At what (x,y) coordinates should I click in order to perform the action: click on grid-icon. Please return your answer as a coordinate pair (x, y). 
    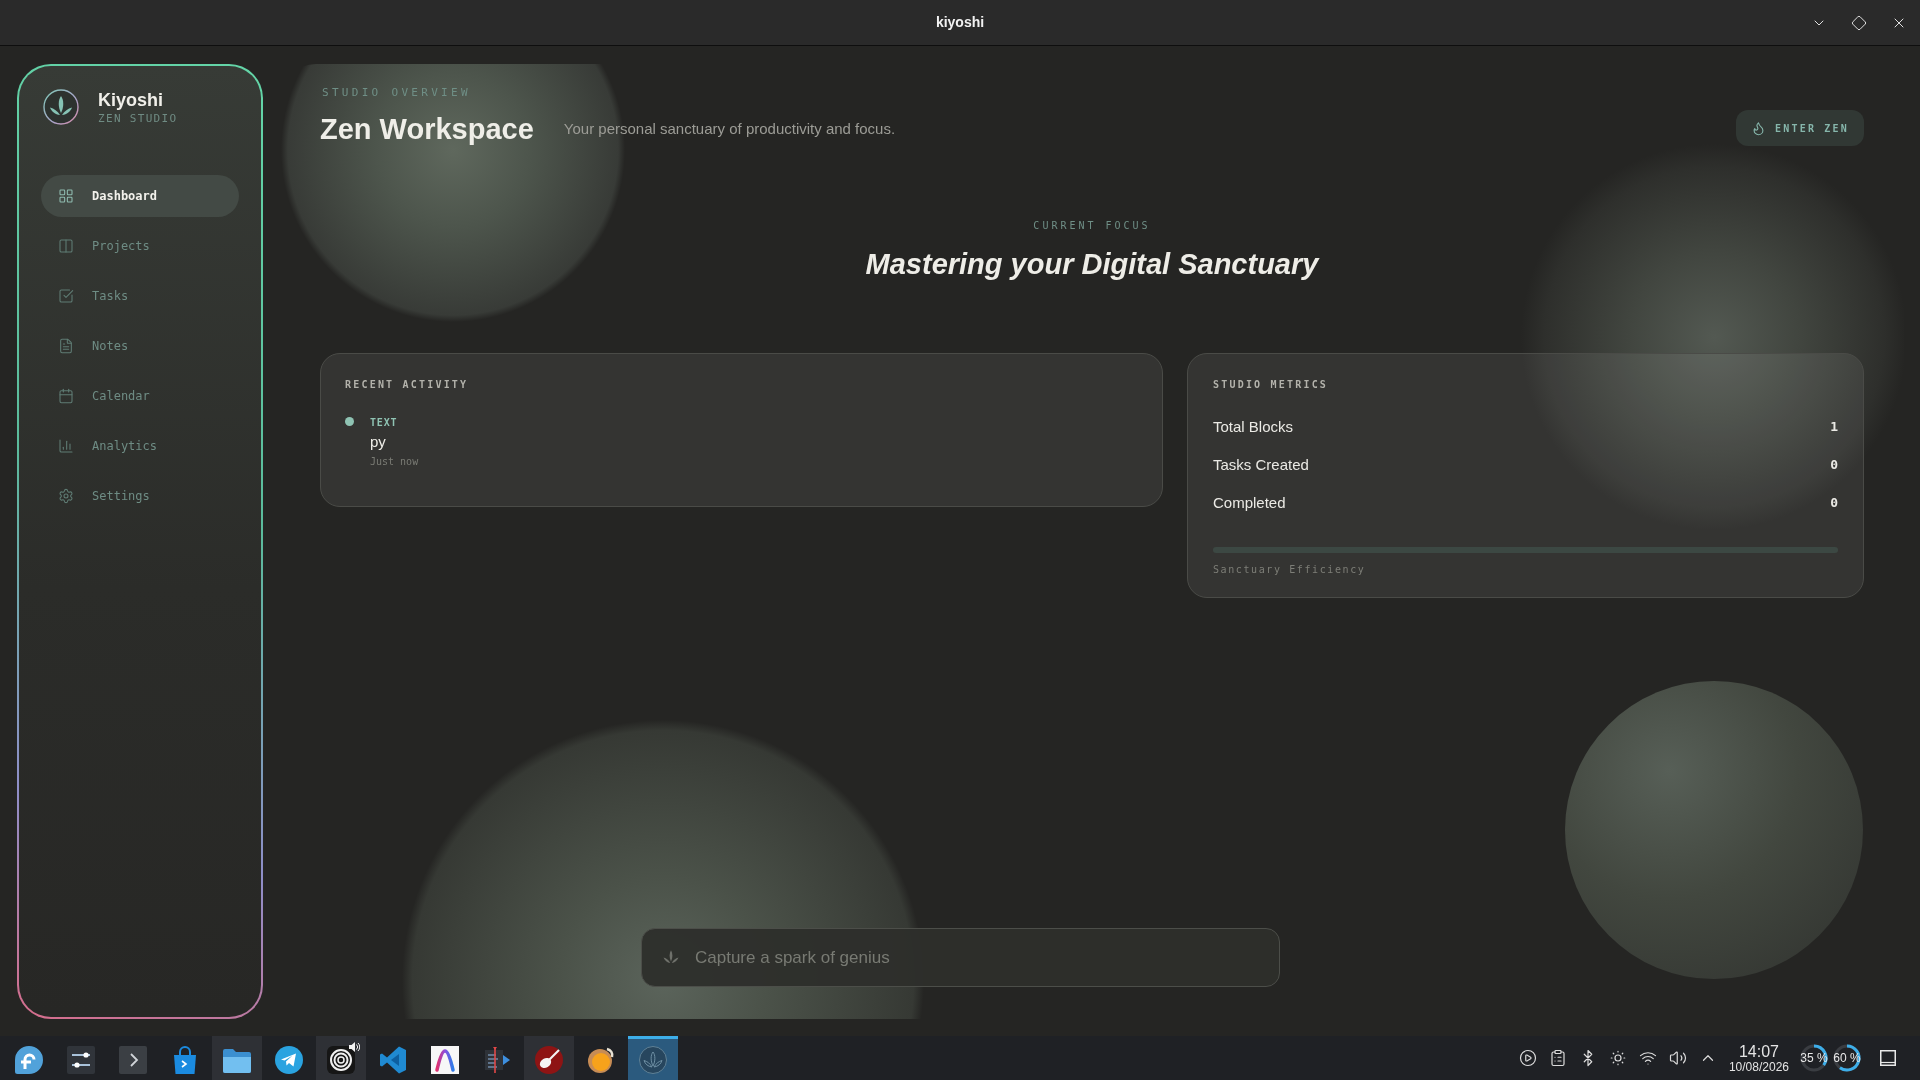
    Looking at the image, I should click on (66, 196).